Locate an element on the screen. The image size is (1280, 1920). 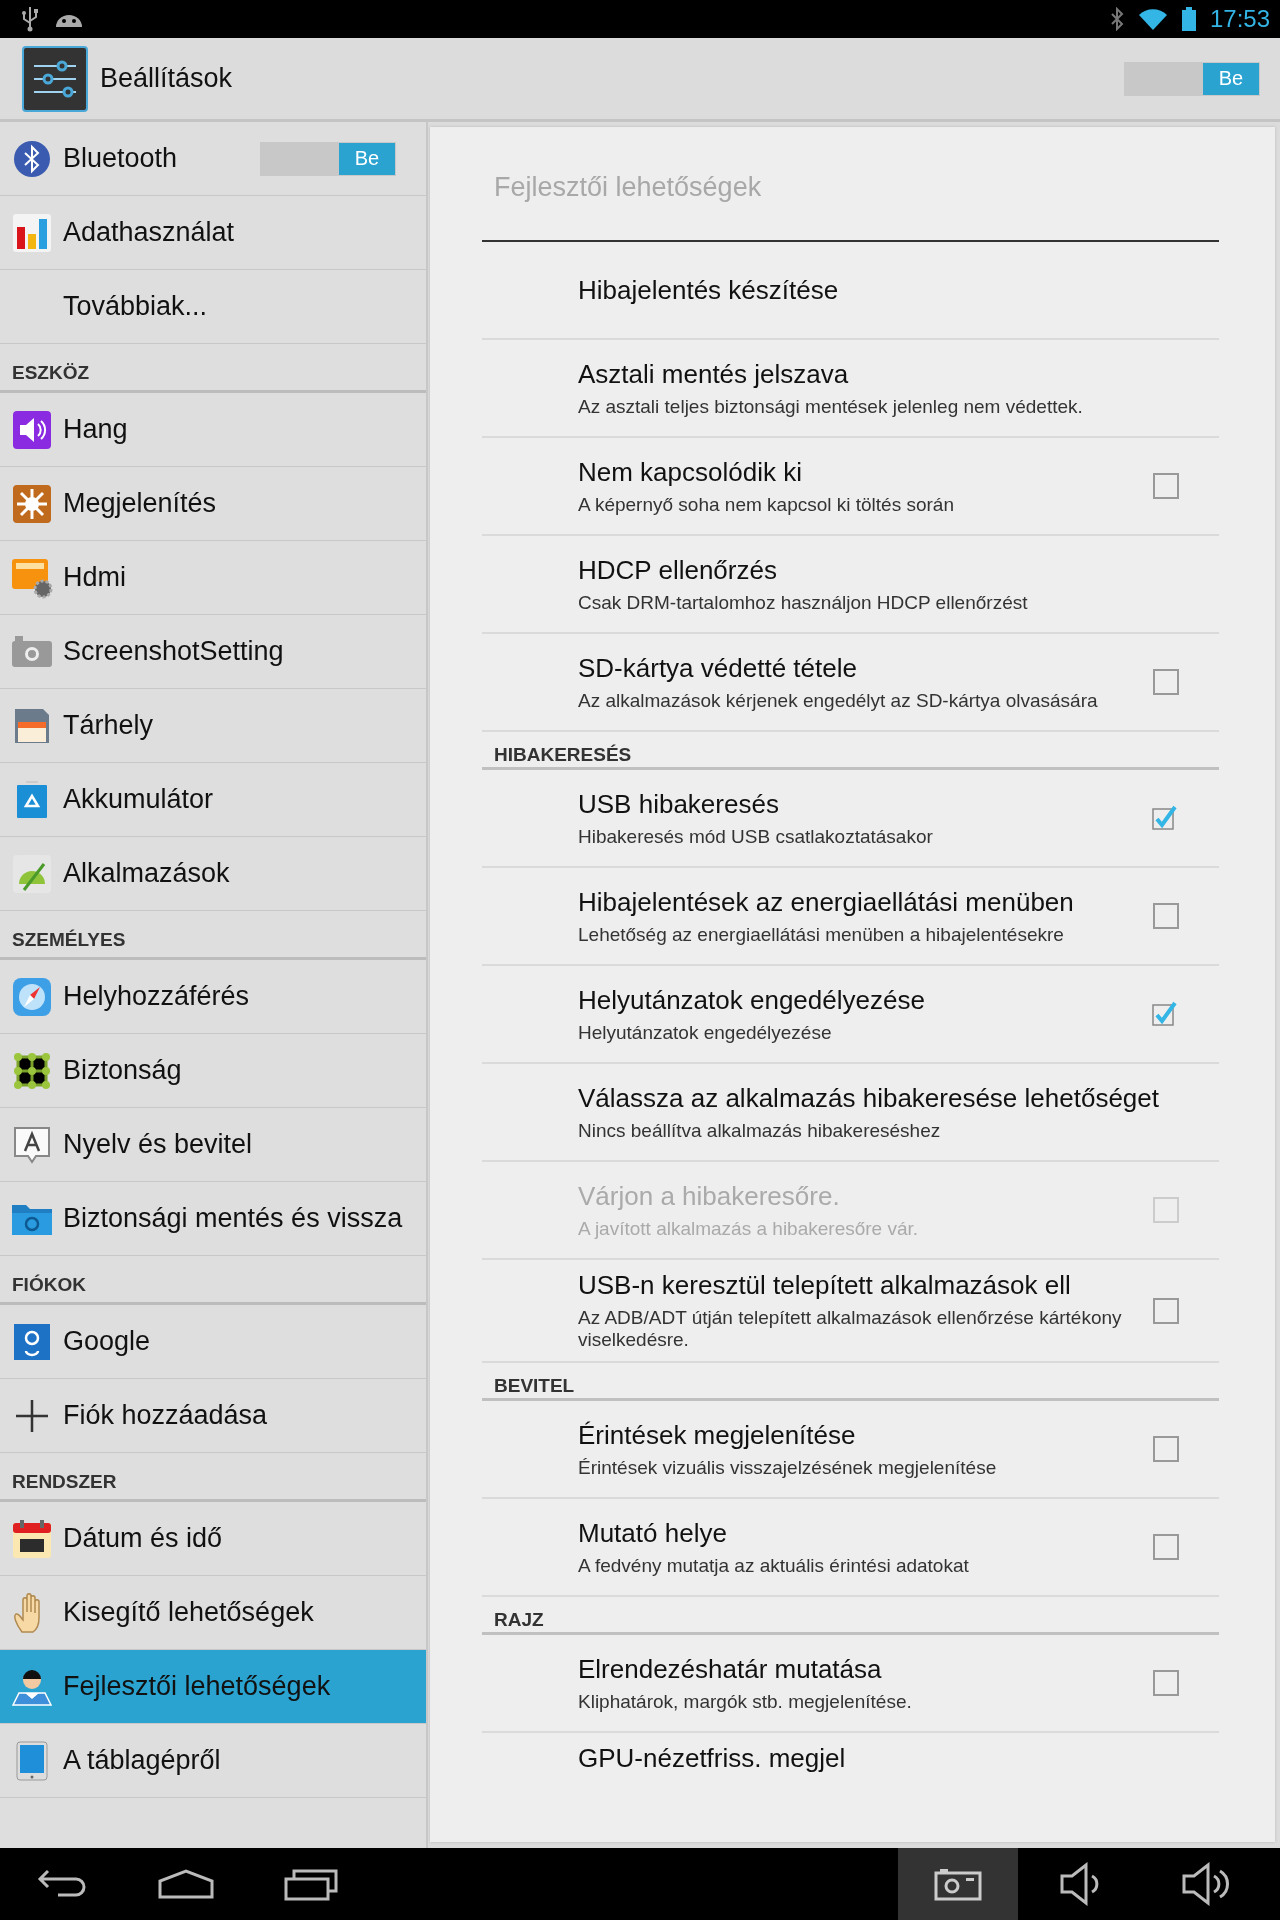
sidebar-item: Biztonság is located at coordinates (213, 1071).